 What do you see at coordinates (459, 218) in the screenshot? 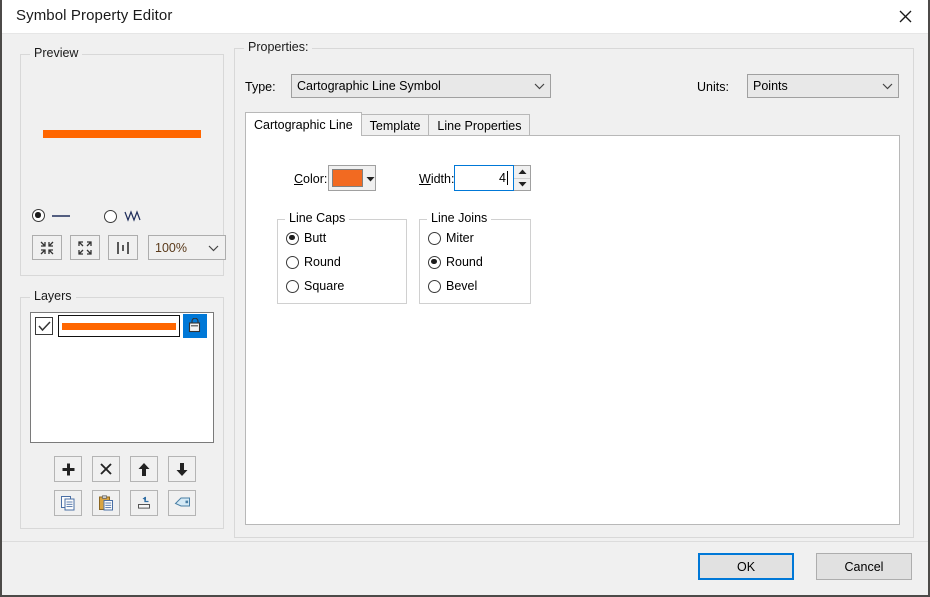
I see `line-joins-label: Line Joins` at bounding box center [459, 218].